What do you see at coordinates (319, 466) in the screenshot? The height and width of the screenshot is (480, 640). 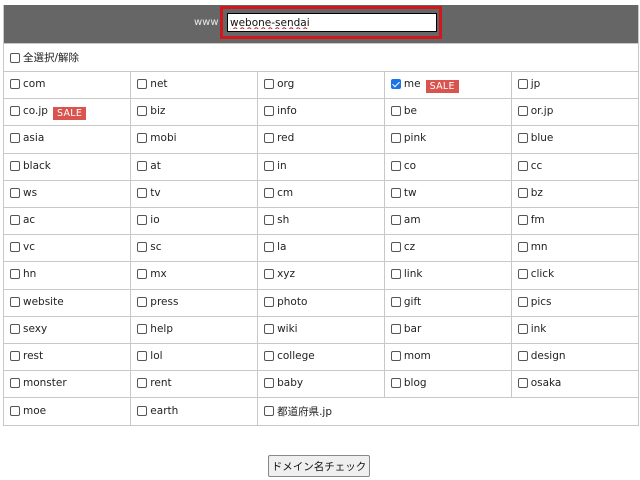 I see `domain-check-button: ドメイン名チェック` at bounding box center [319, 466].